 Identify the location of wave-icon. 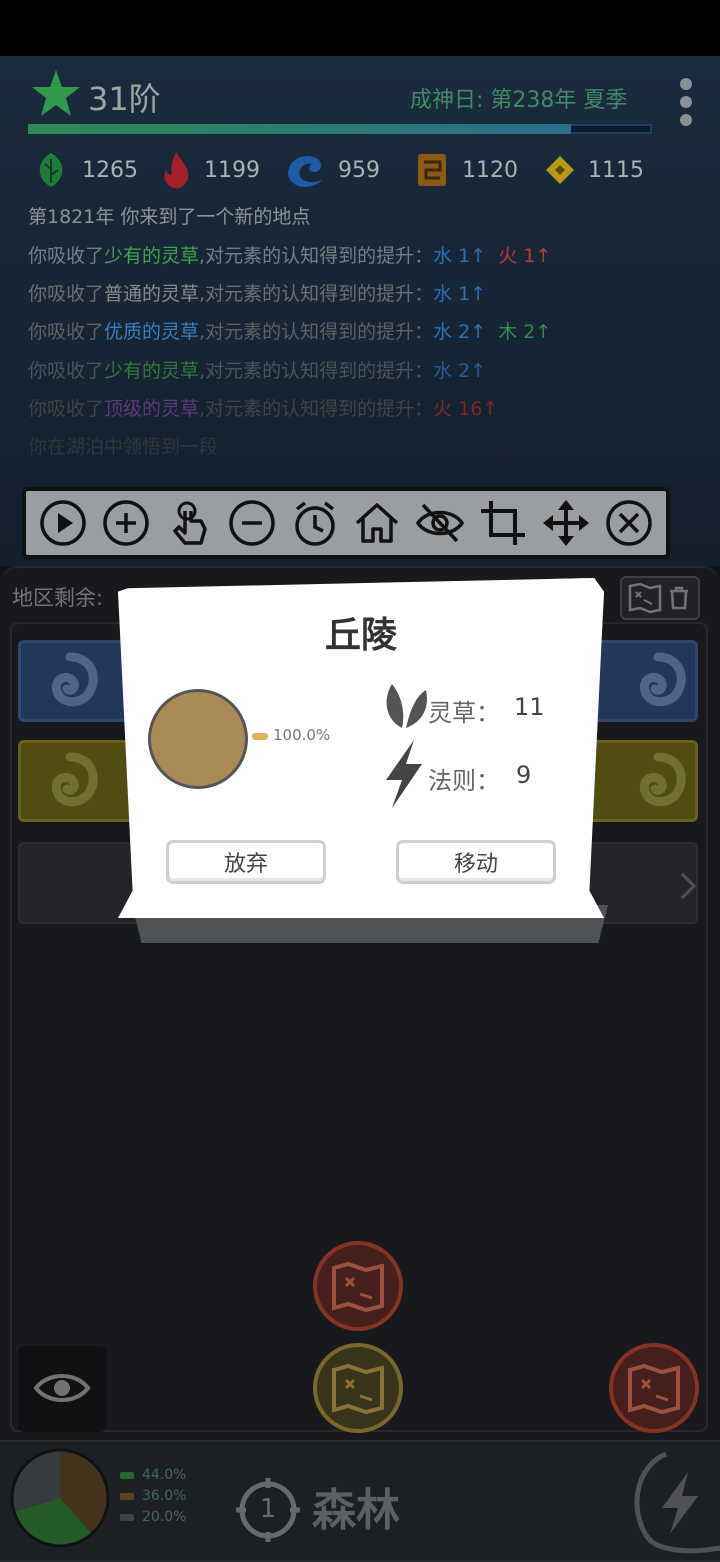
(305, 171).